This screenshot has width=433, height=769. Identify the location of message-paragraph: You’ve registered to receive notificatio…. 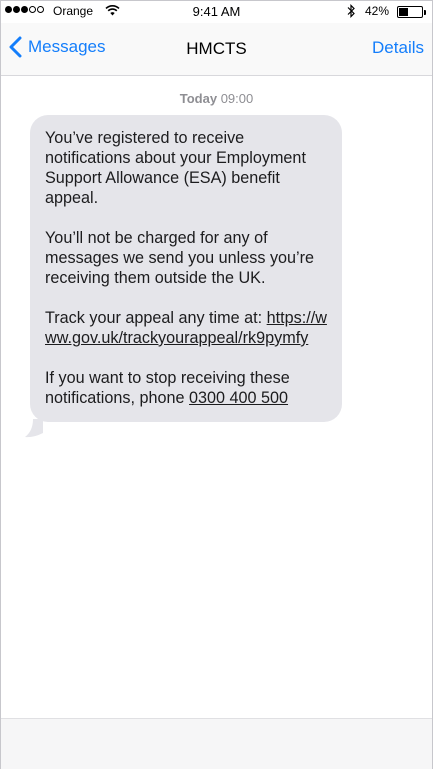
(175, 168).